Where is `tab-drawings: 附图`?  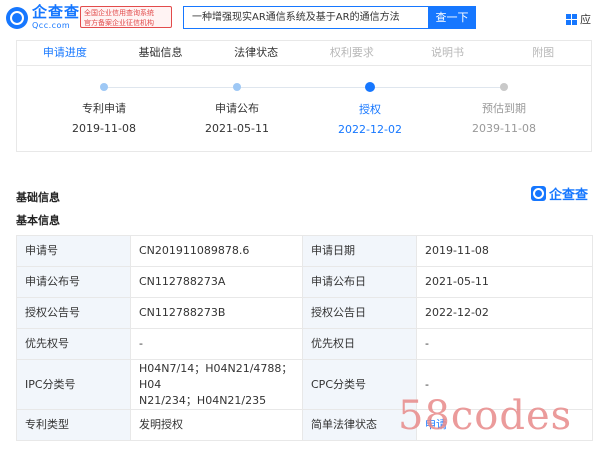 tab-drawings: 附图 is located at coordinates (543, 53).